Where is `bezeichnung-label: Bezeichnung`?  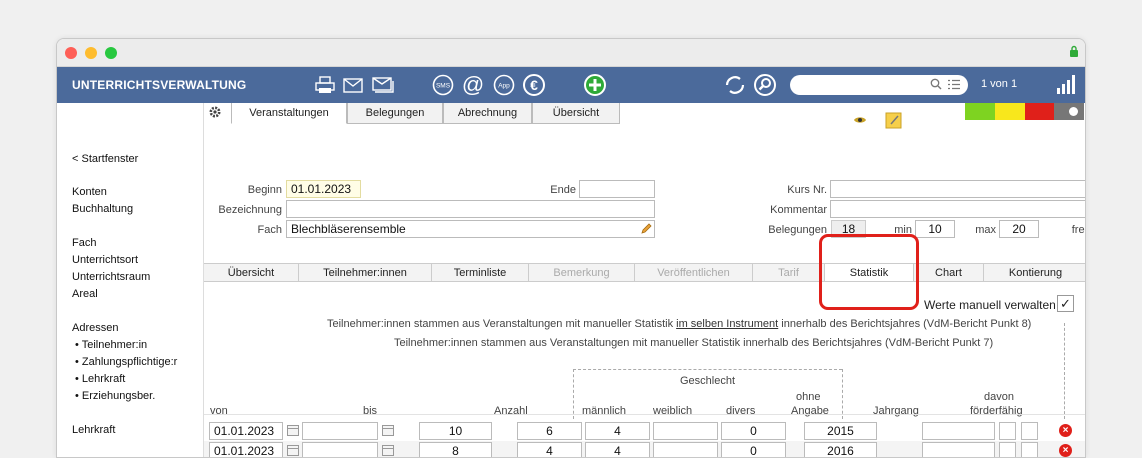 bezeichnung-label: Bezeichnung is located at coordinates (250, 210).